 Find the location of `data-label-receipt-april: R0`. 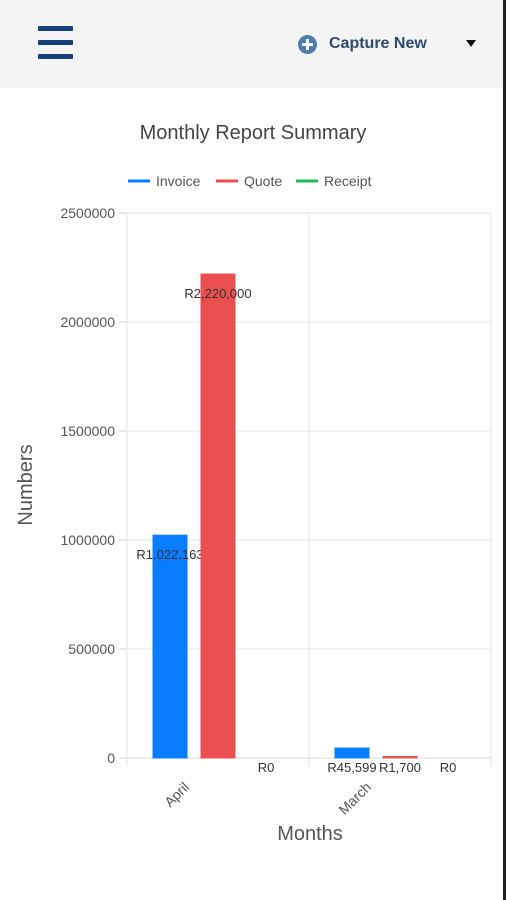

data-label-receipt-april: R0 is located at coordinates (266, 767).